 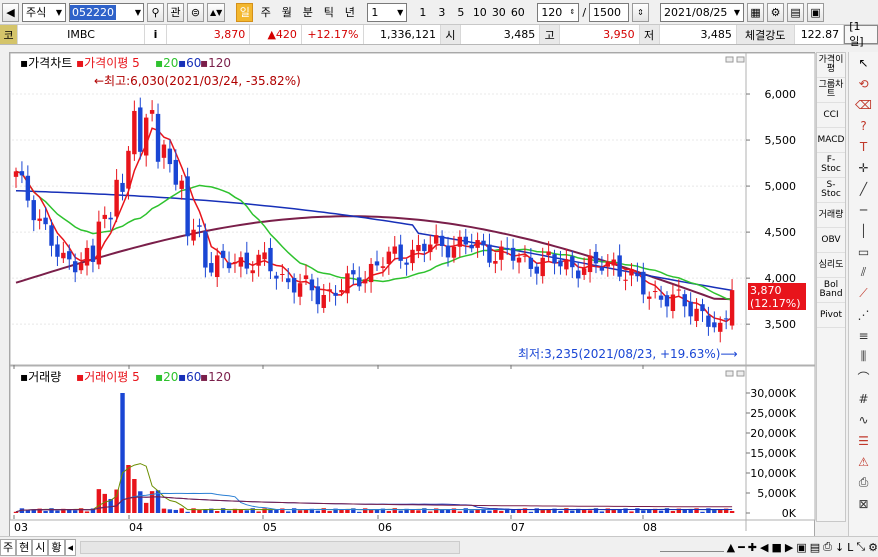 I want to click on indicator-s-stoc: S-Stoc, so click(x=831, y=190).